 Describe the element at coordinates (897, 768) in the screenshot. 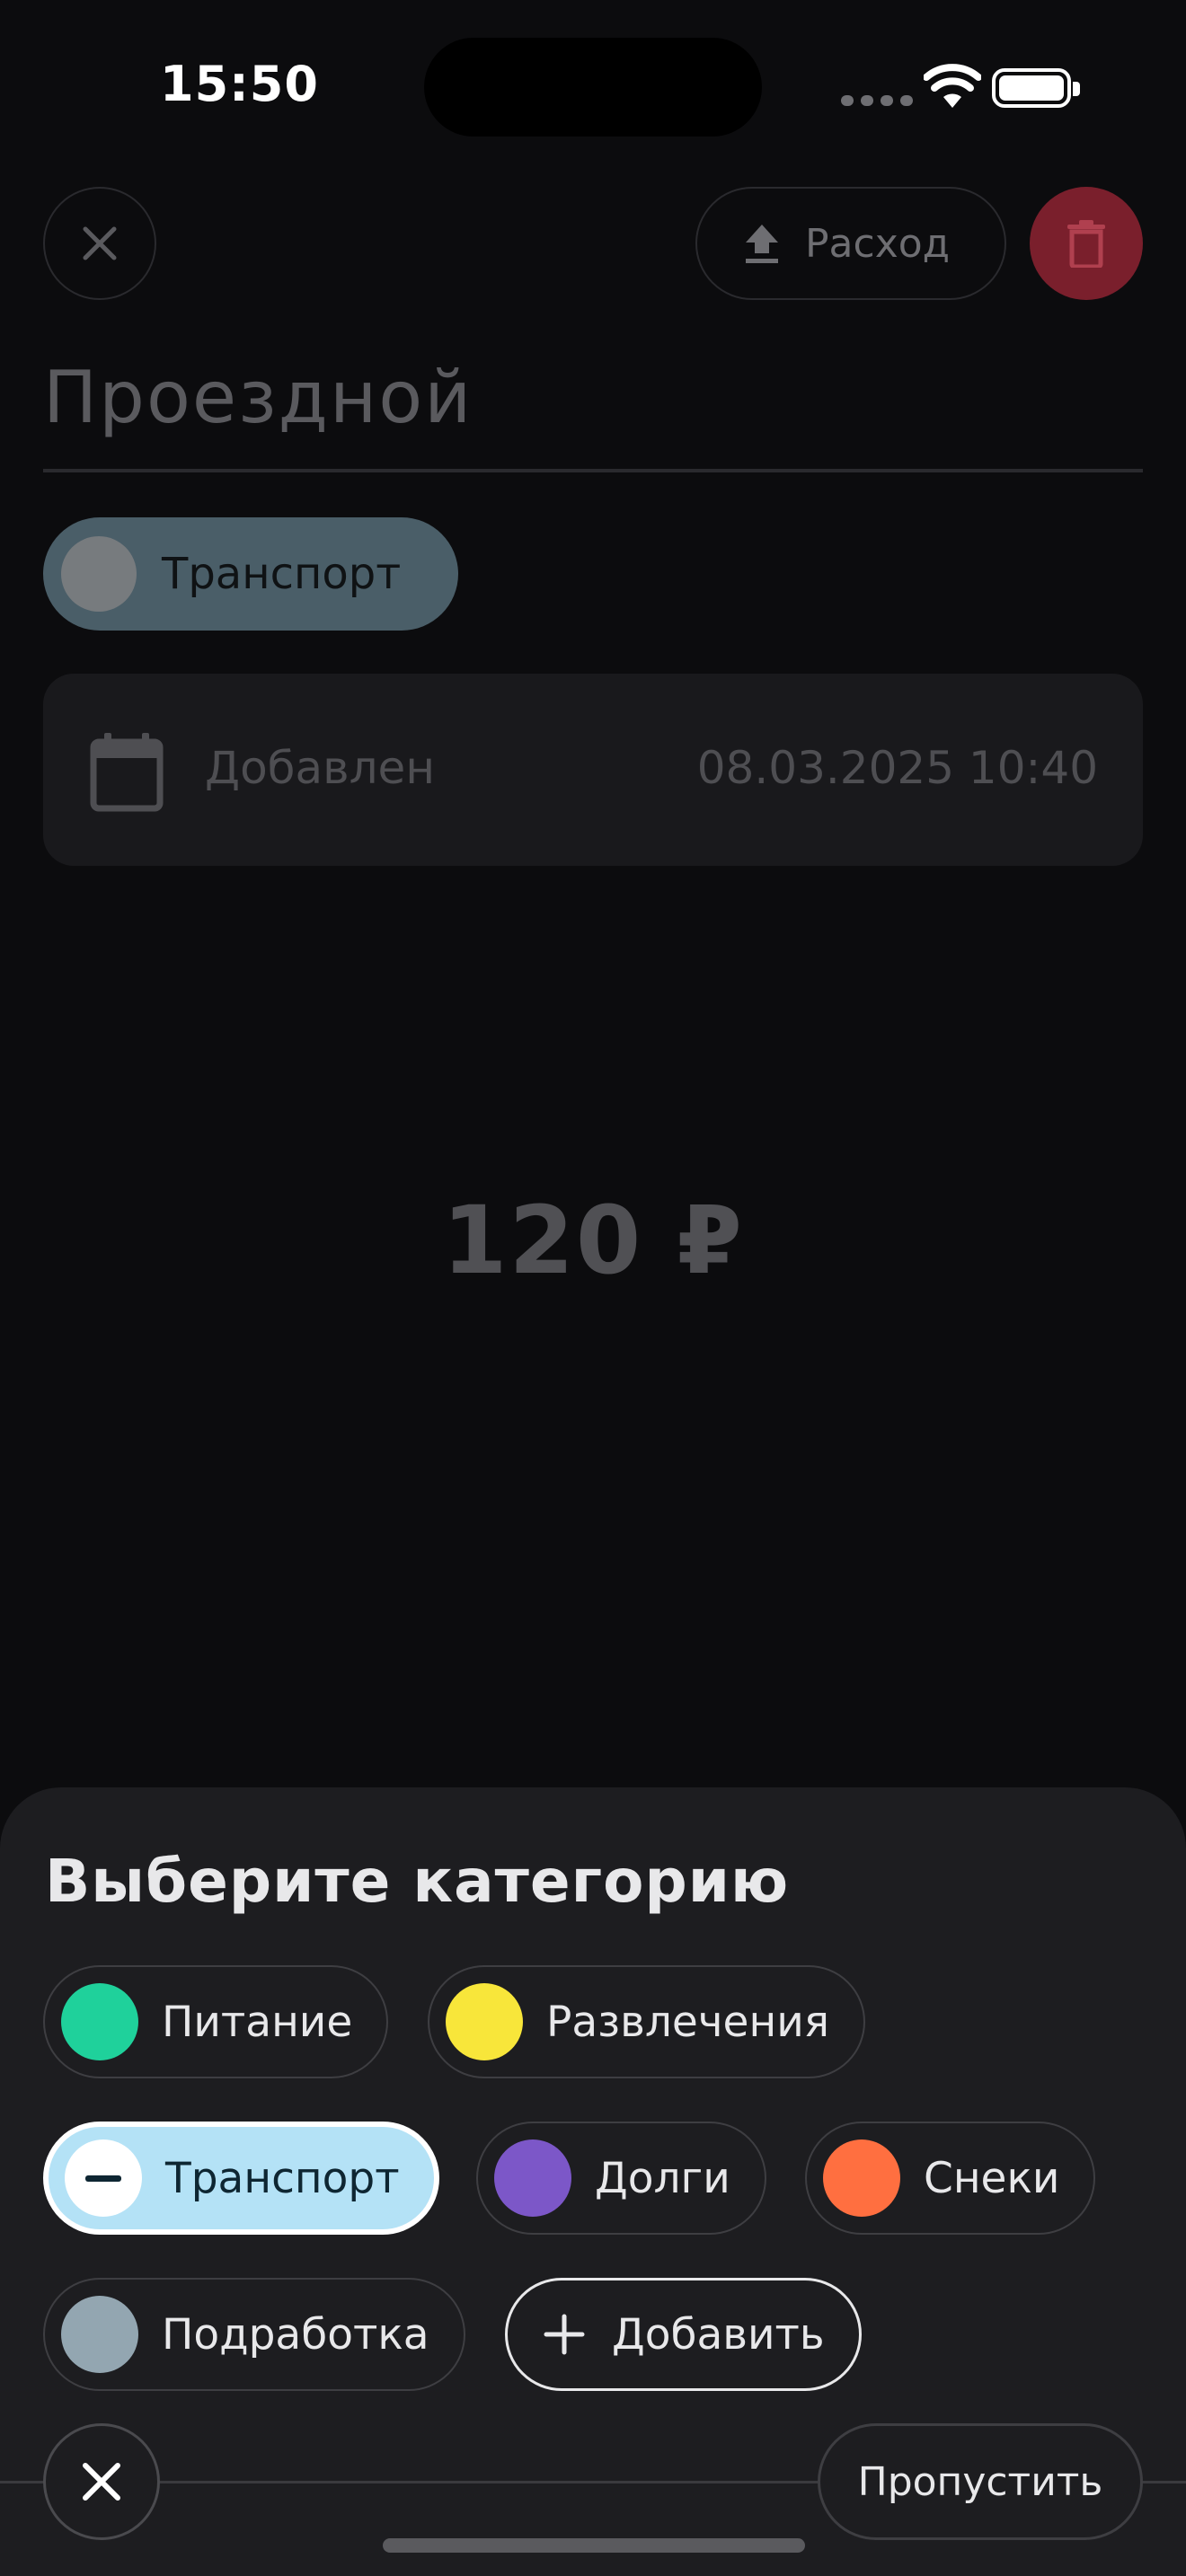

I see `date-value: 08.03.2025 10:40` at that location.